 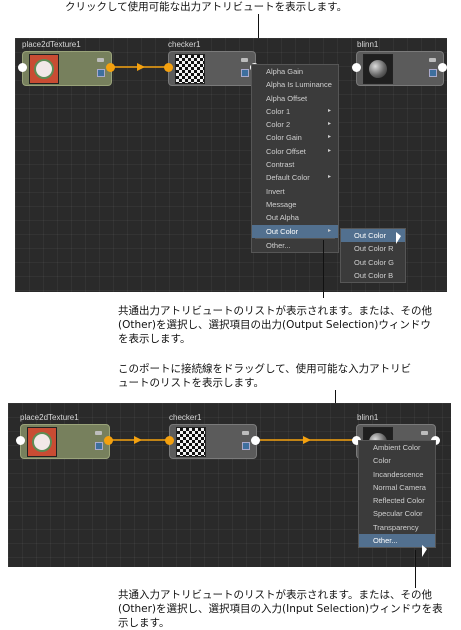 I want to click on blinn-node, so click(x=400, y=68).